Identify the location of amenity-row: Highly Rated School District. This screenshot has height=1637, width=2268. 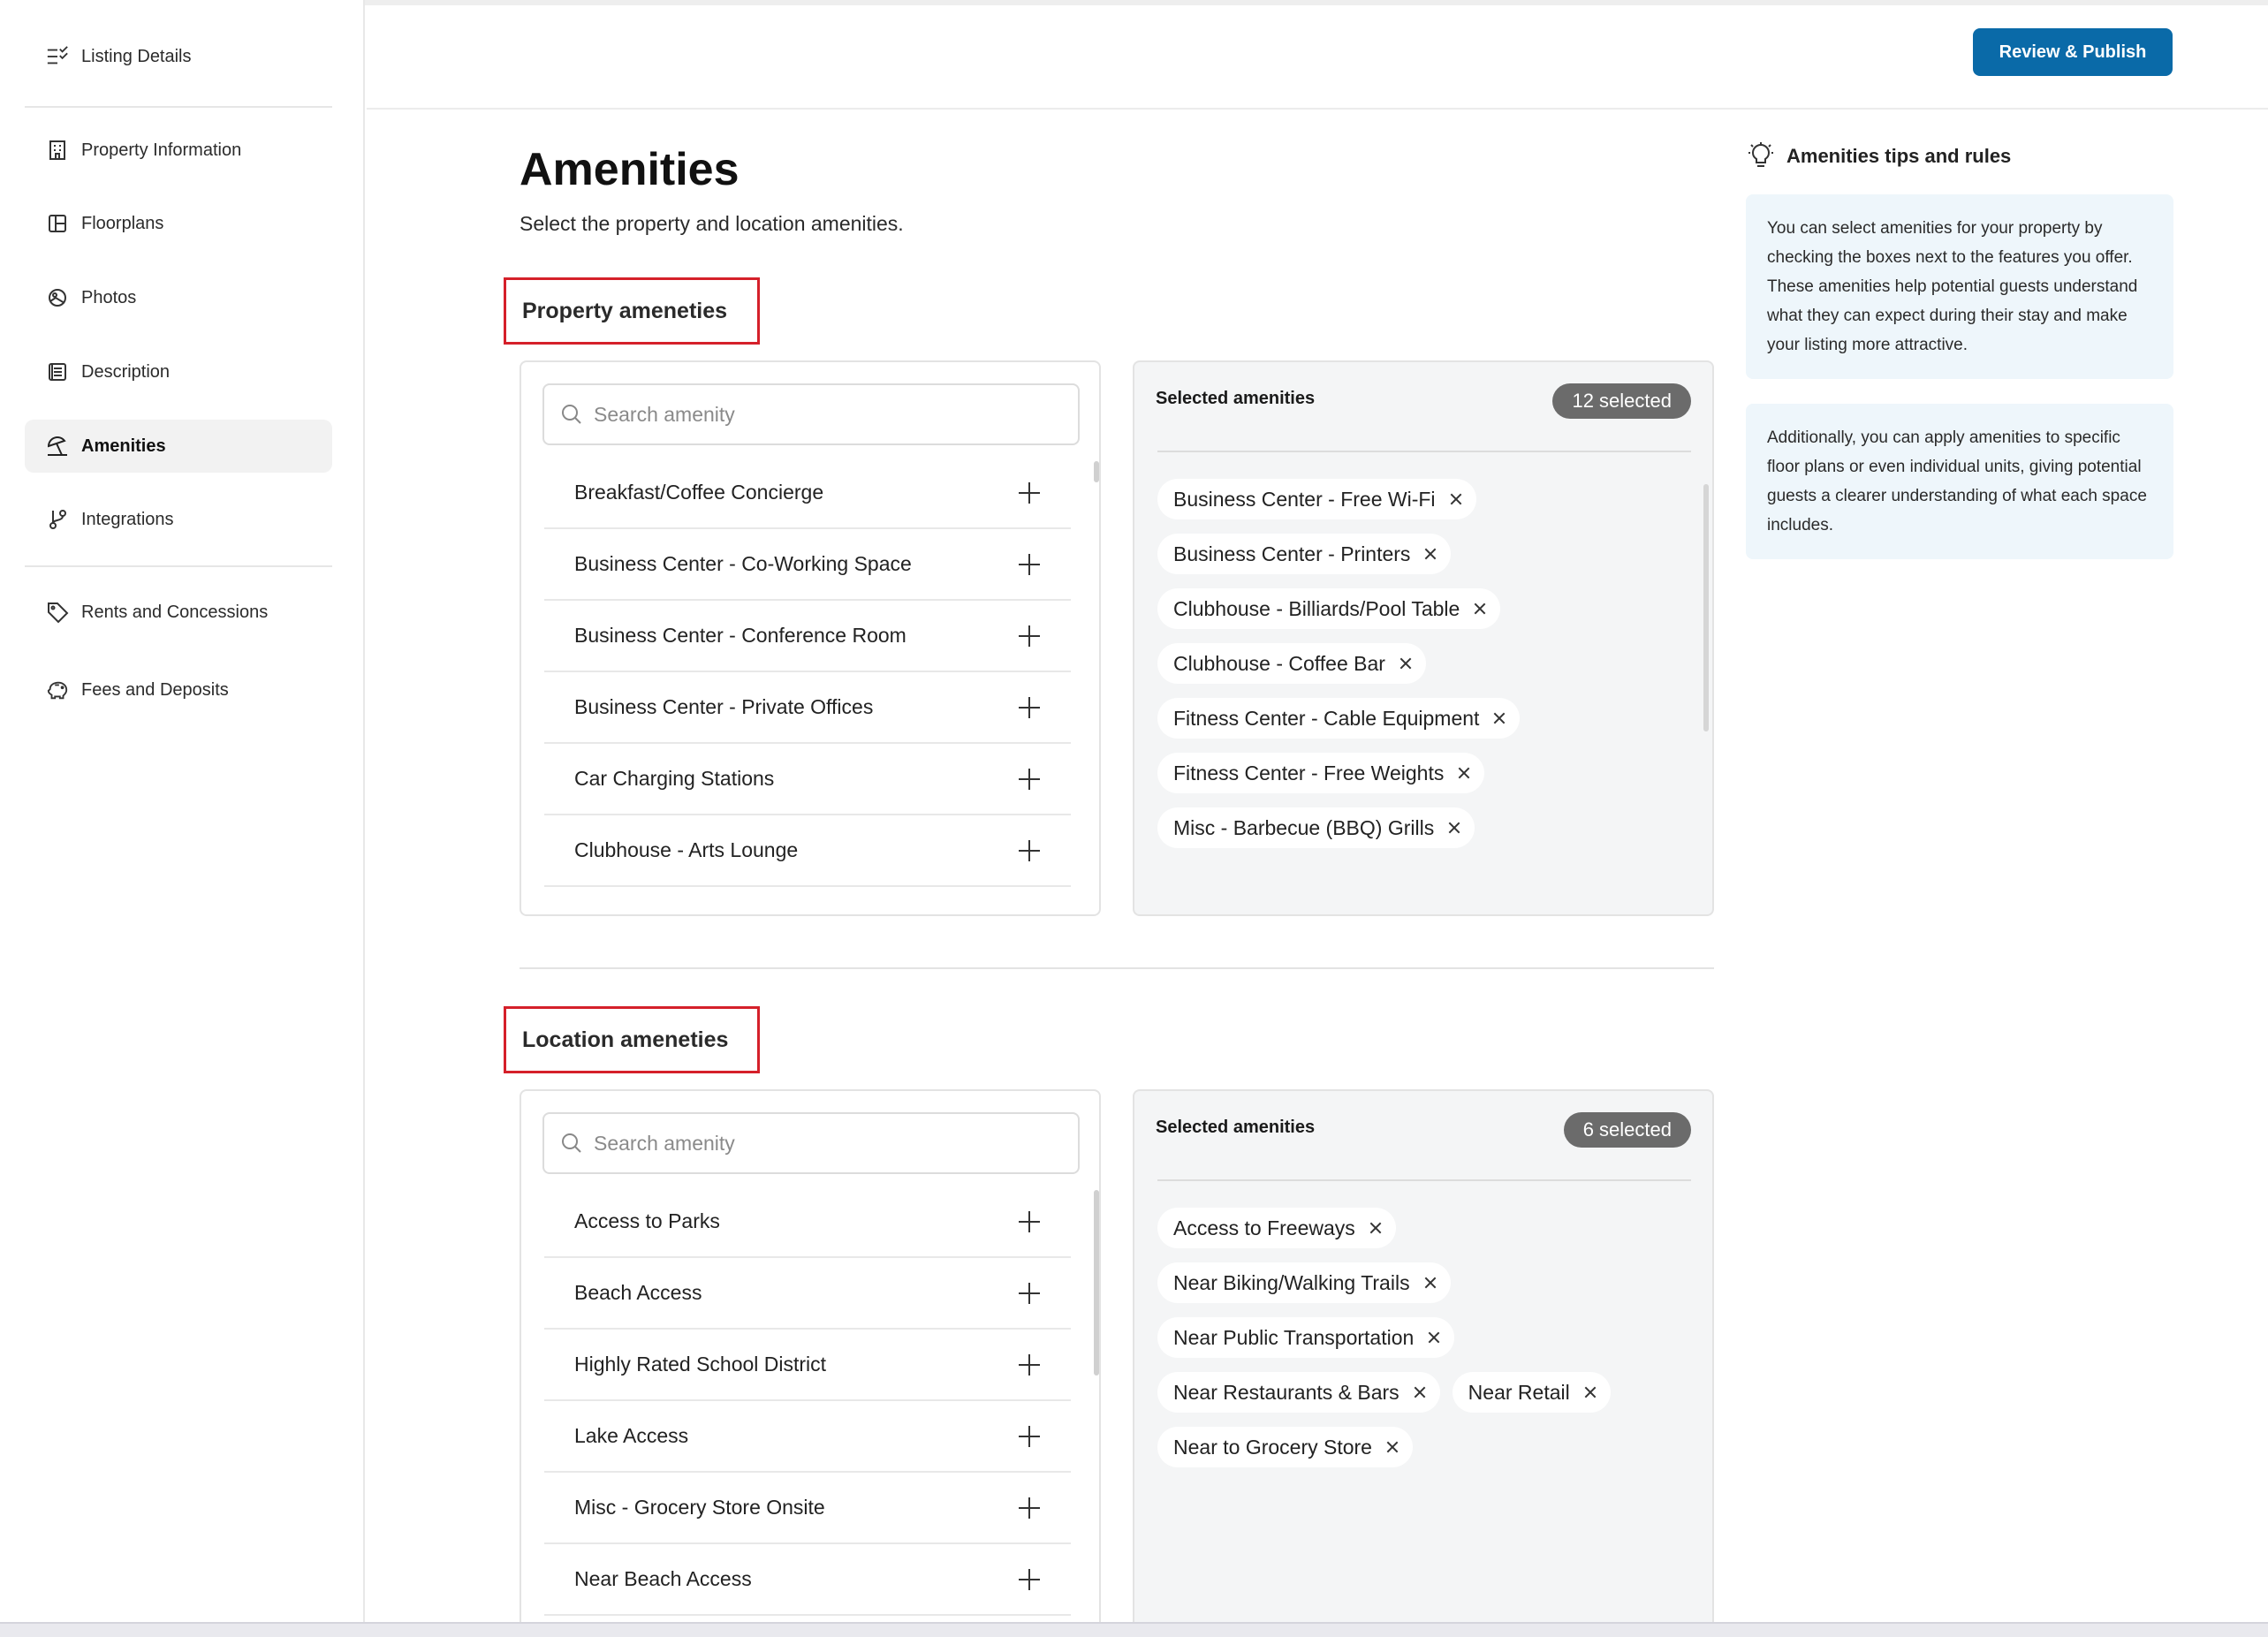
(807, 1365).